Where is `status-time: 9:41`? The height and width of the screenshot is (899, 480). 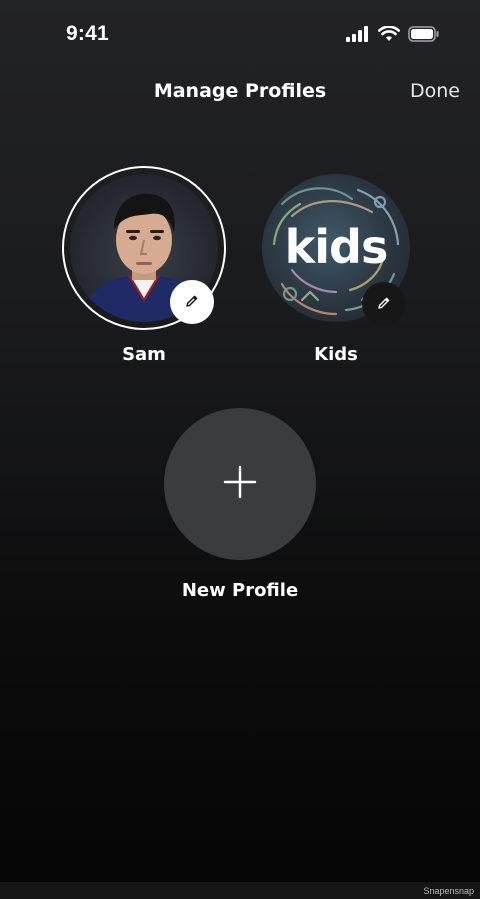 status-time: 9:41 is located at coordinates (87, 33).